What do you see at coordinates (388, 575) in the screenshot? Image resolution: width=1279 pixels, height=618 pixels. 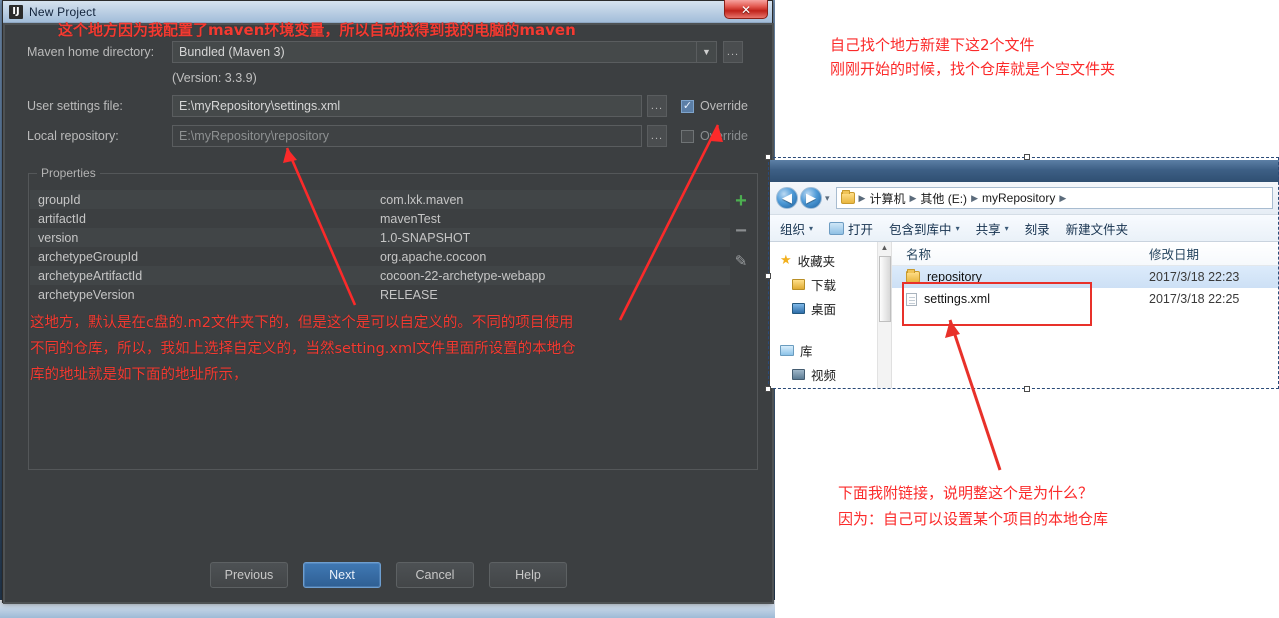 I see `dialog-button-bar: Previous Next Cancel Help` at bounding box center [388, 575].